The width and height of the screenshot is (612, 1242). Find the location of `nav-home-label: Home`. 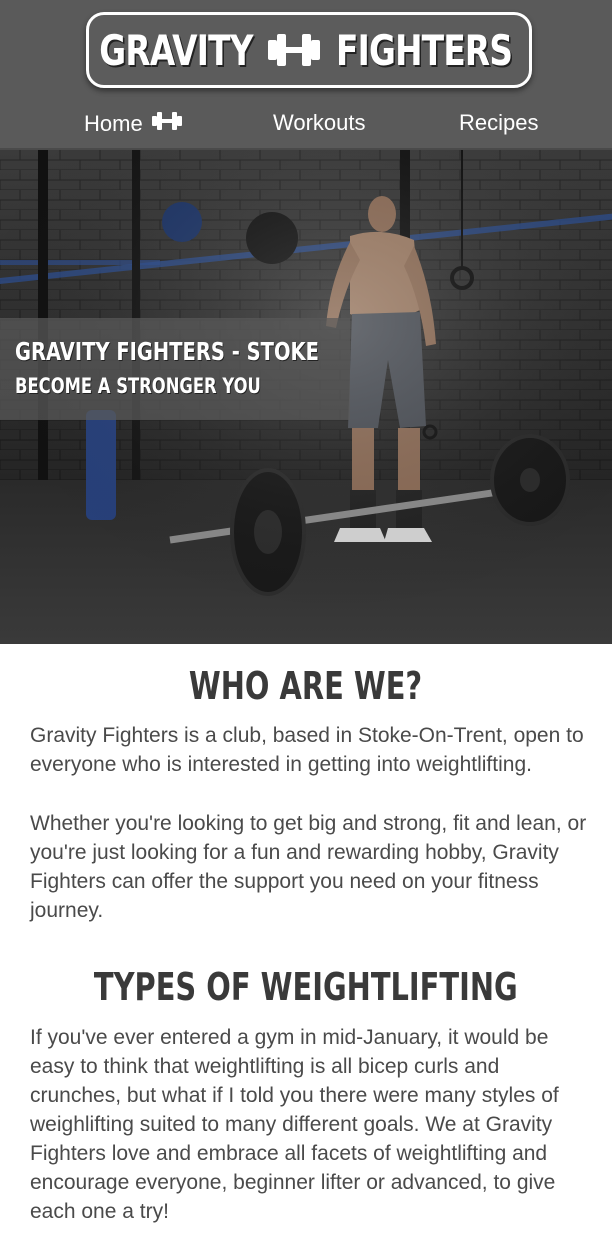

nav-home-label: Home is located at coordinates (113, 123).